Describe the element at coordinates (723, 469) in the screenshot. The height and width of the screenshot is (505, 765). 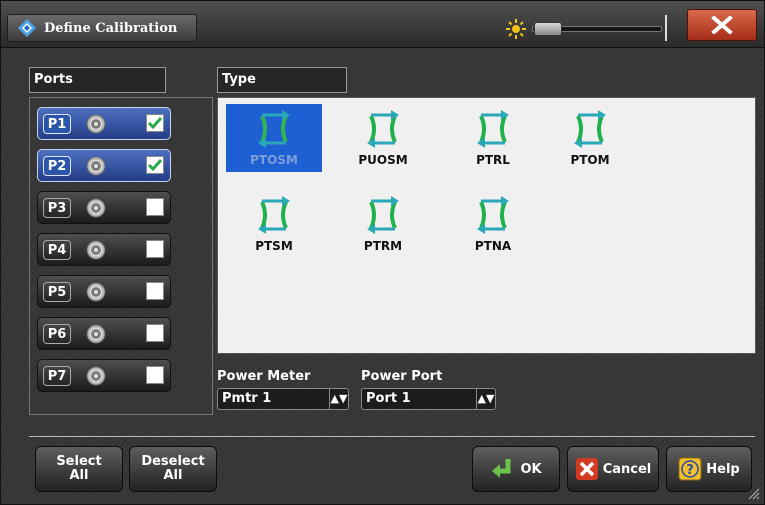
I see `help-label: Help` at that location.